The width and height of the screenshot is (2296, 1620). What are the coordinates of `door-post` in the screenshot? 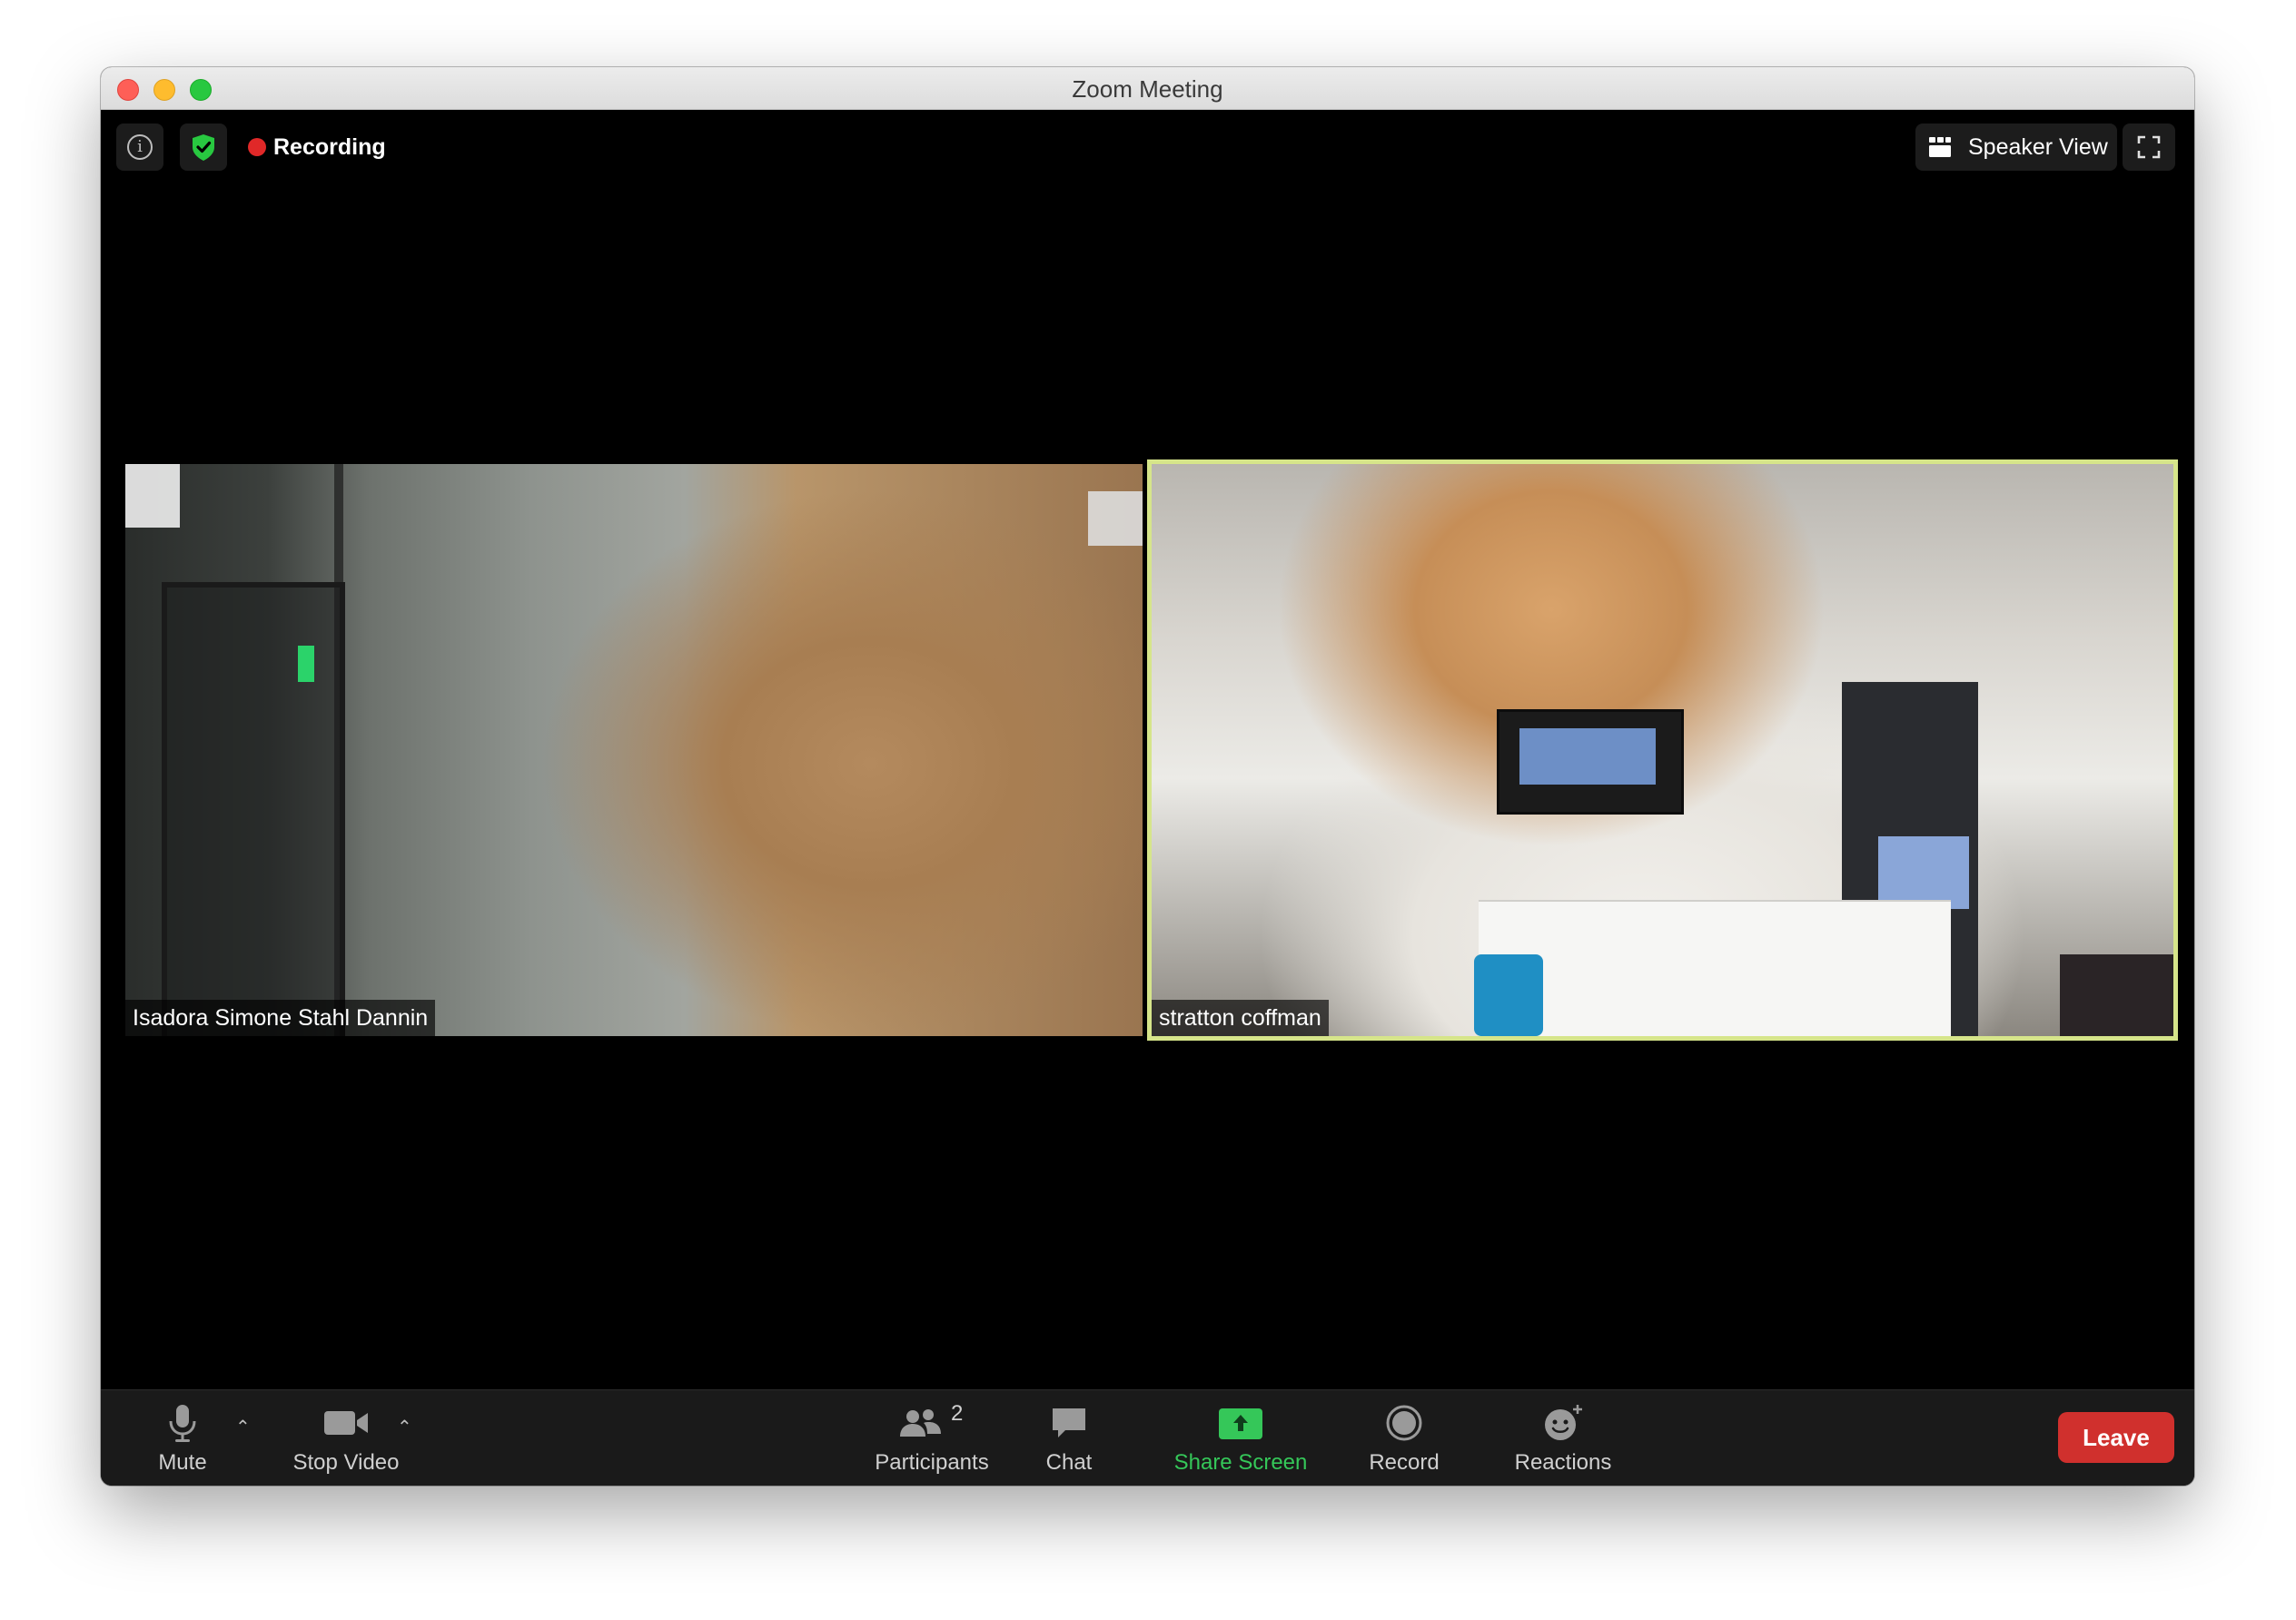 It's located at (338, 750).